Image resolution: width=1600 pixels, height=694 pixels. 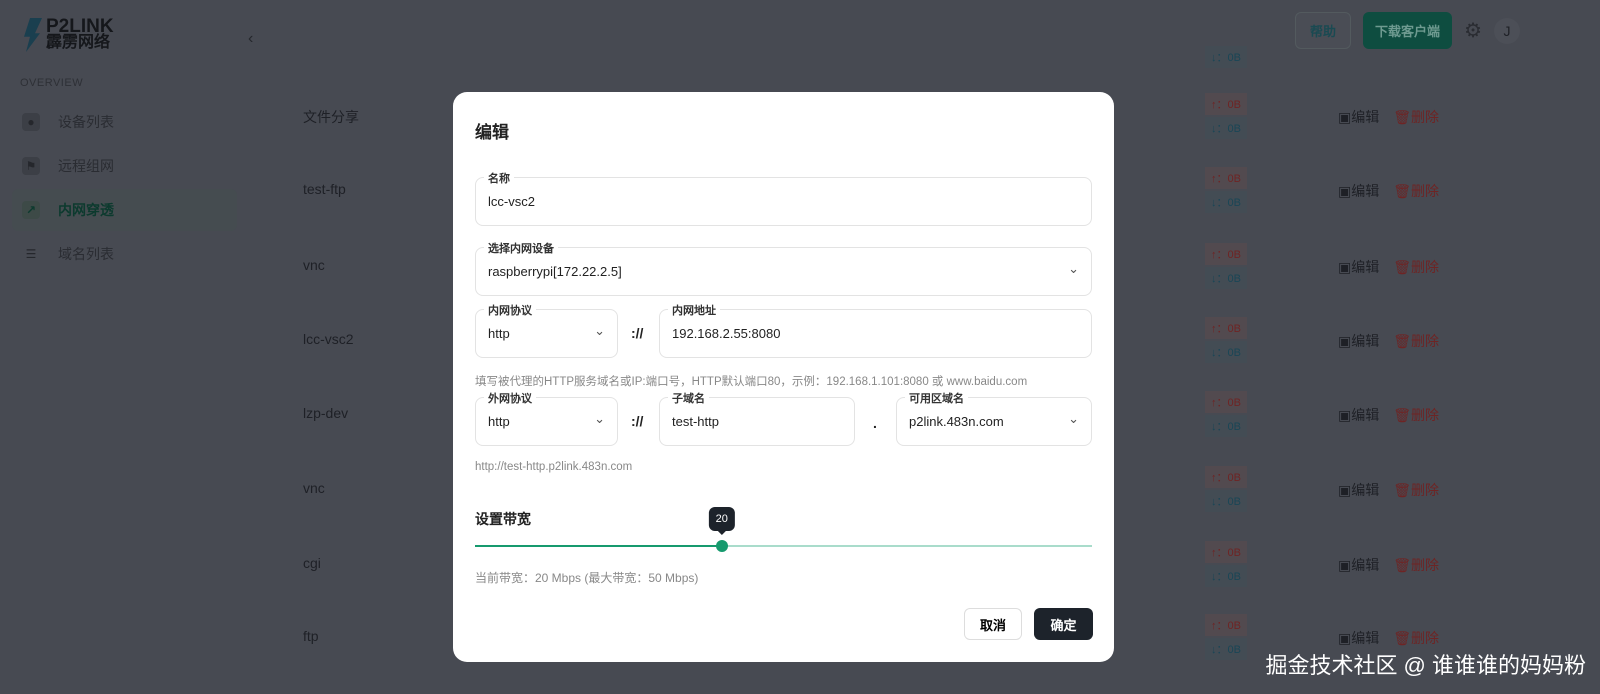 I want to click on slider-fill, so click(x=598, y=546).